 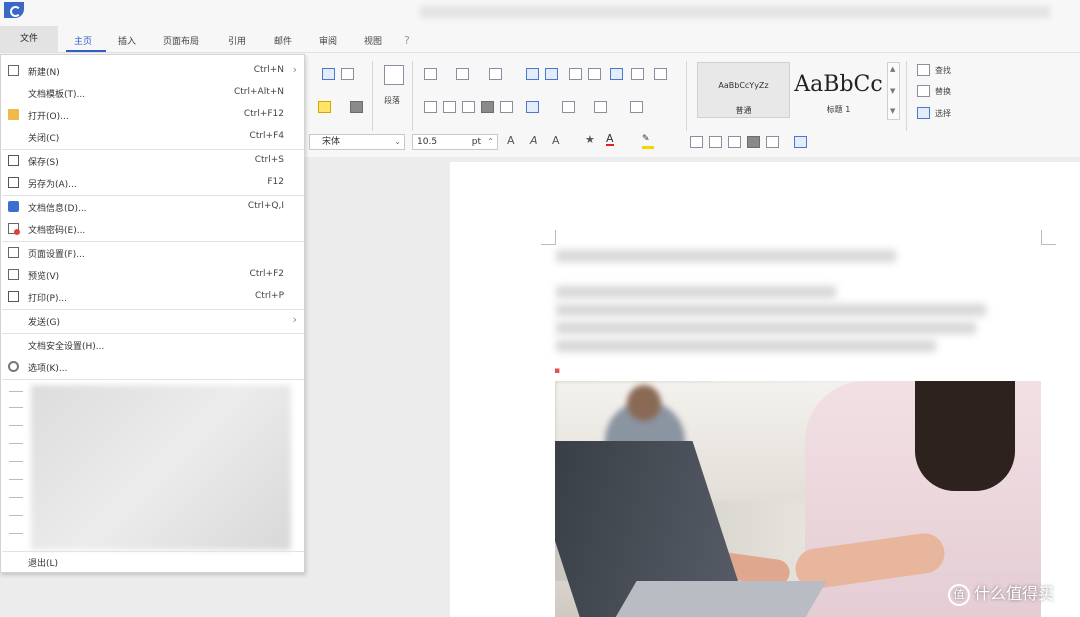 What do you see at coordinates (328, 74) in the screenshot?
I see `clear-format-icon` at bounding box center [328, 74].